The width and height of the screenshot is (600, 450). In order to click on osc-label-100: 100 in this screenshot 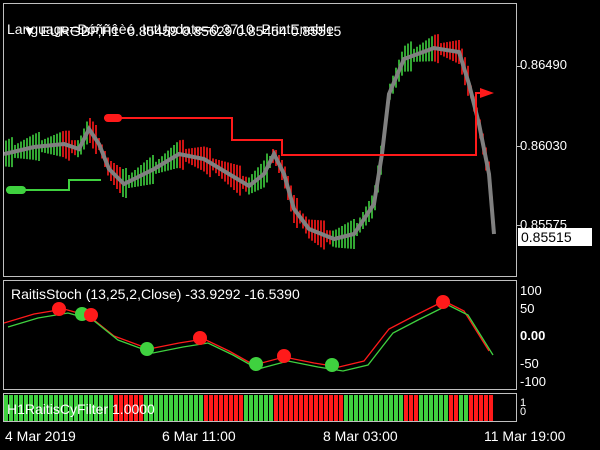, I will do `click(531, 290)`.